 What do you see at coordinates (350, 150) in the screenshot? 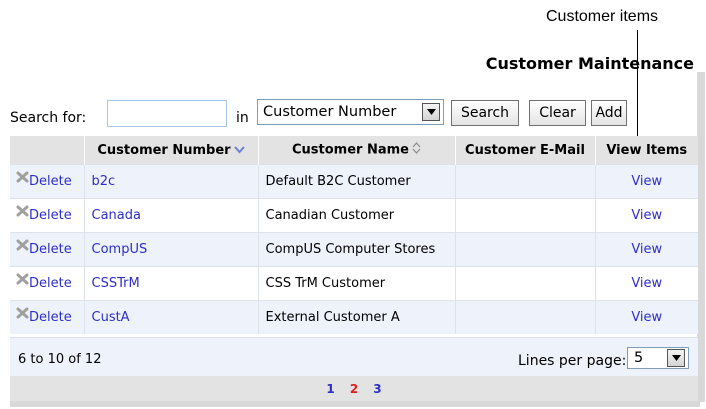
I see `column-header-label: Customer Name` at bounding box center [350, 150].